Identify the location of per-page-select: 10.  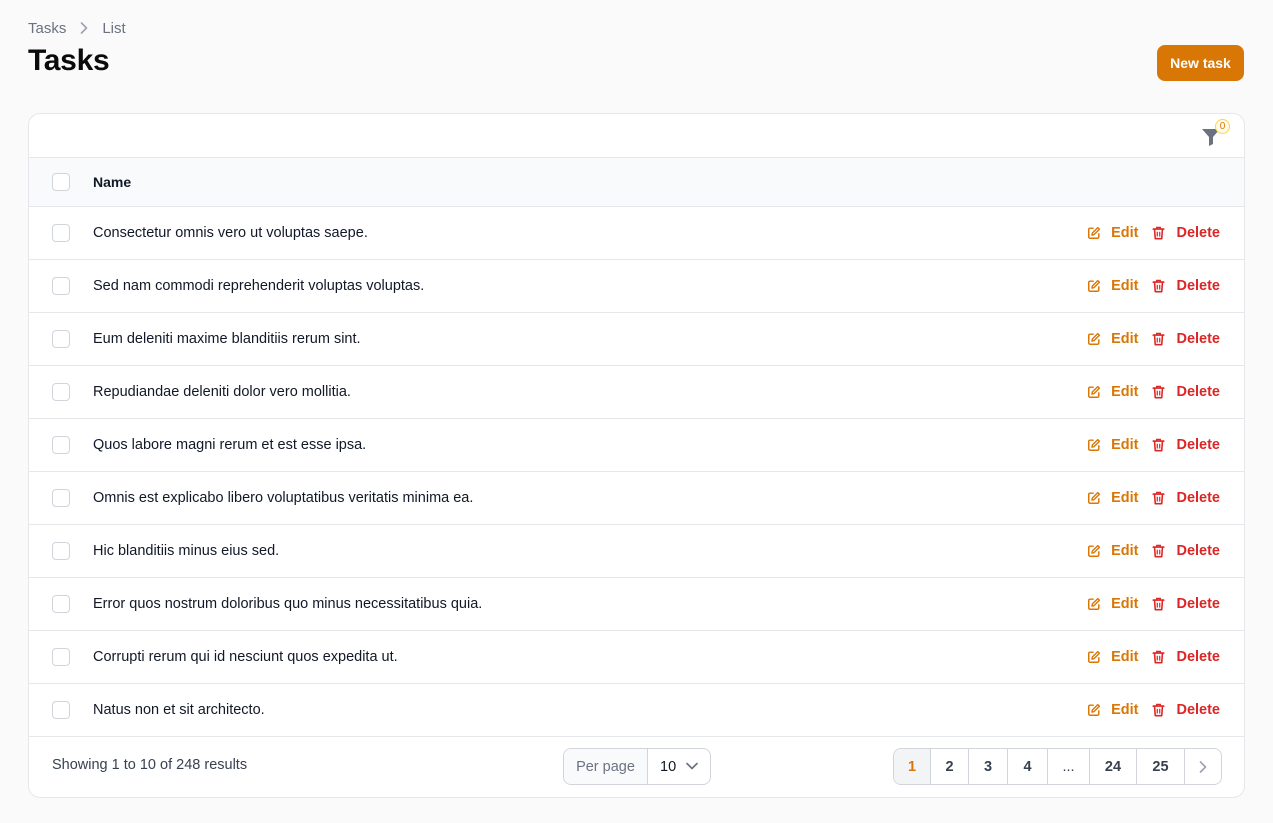
(679, 766).